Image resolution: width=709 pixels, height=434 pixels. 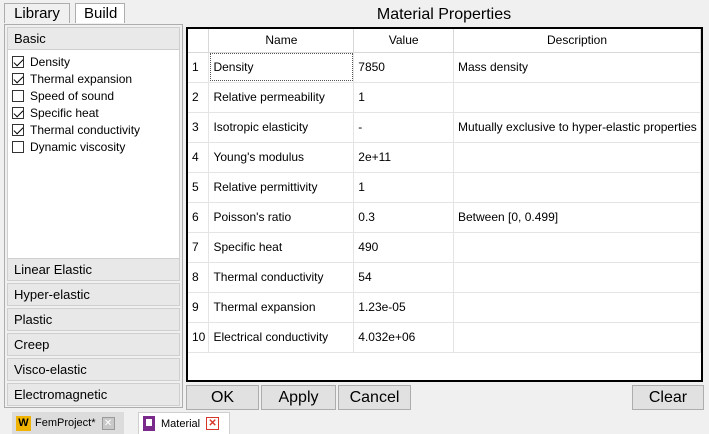 I want to click on row-index: 7, so click(x=199, y=247).